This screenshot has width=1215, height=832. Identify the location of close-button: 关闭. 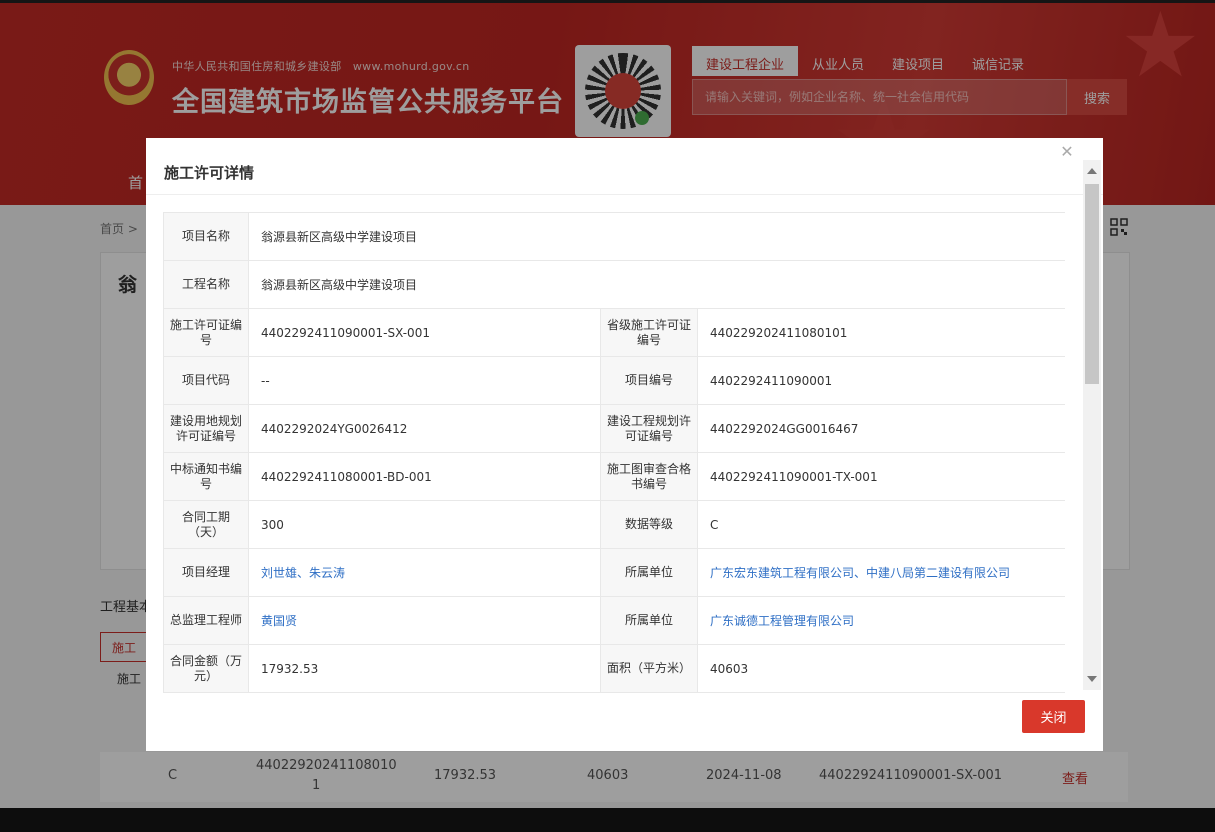
(1053, 716).